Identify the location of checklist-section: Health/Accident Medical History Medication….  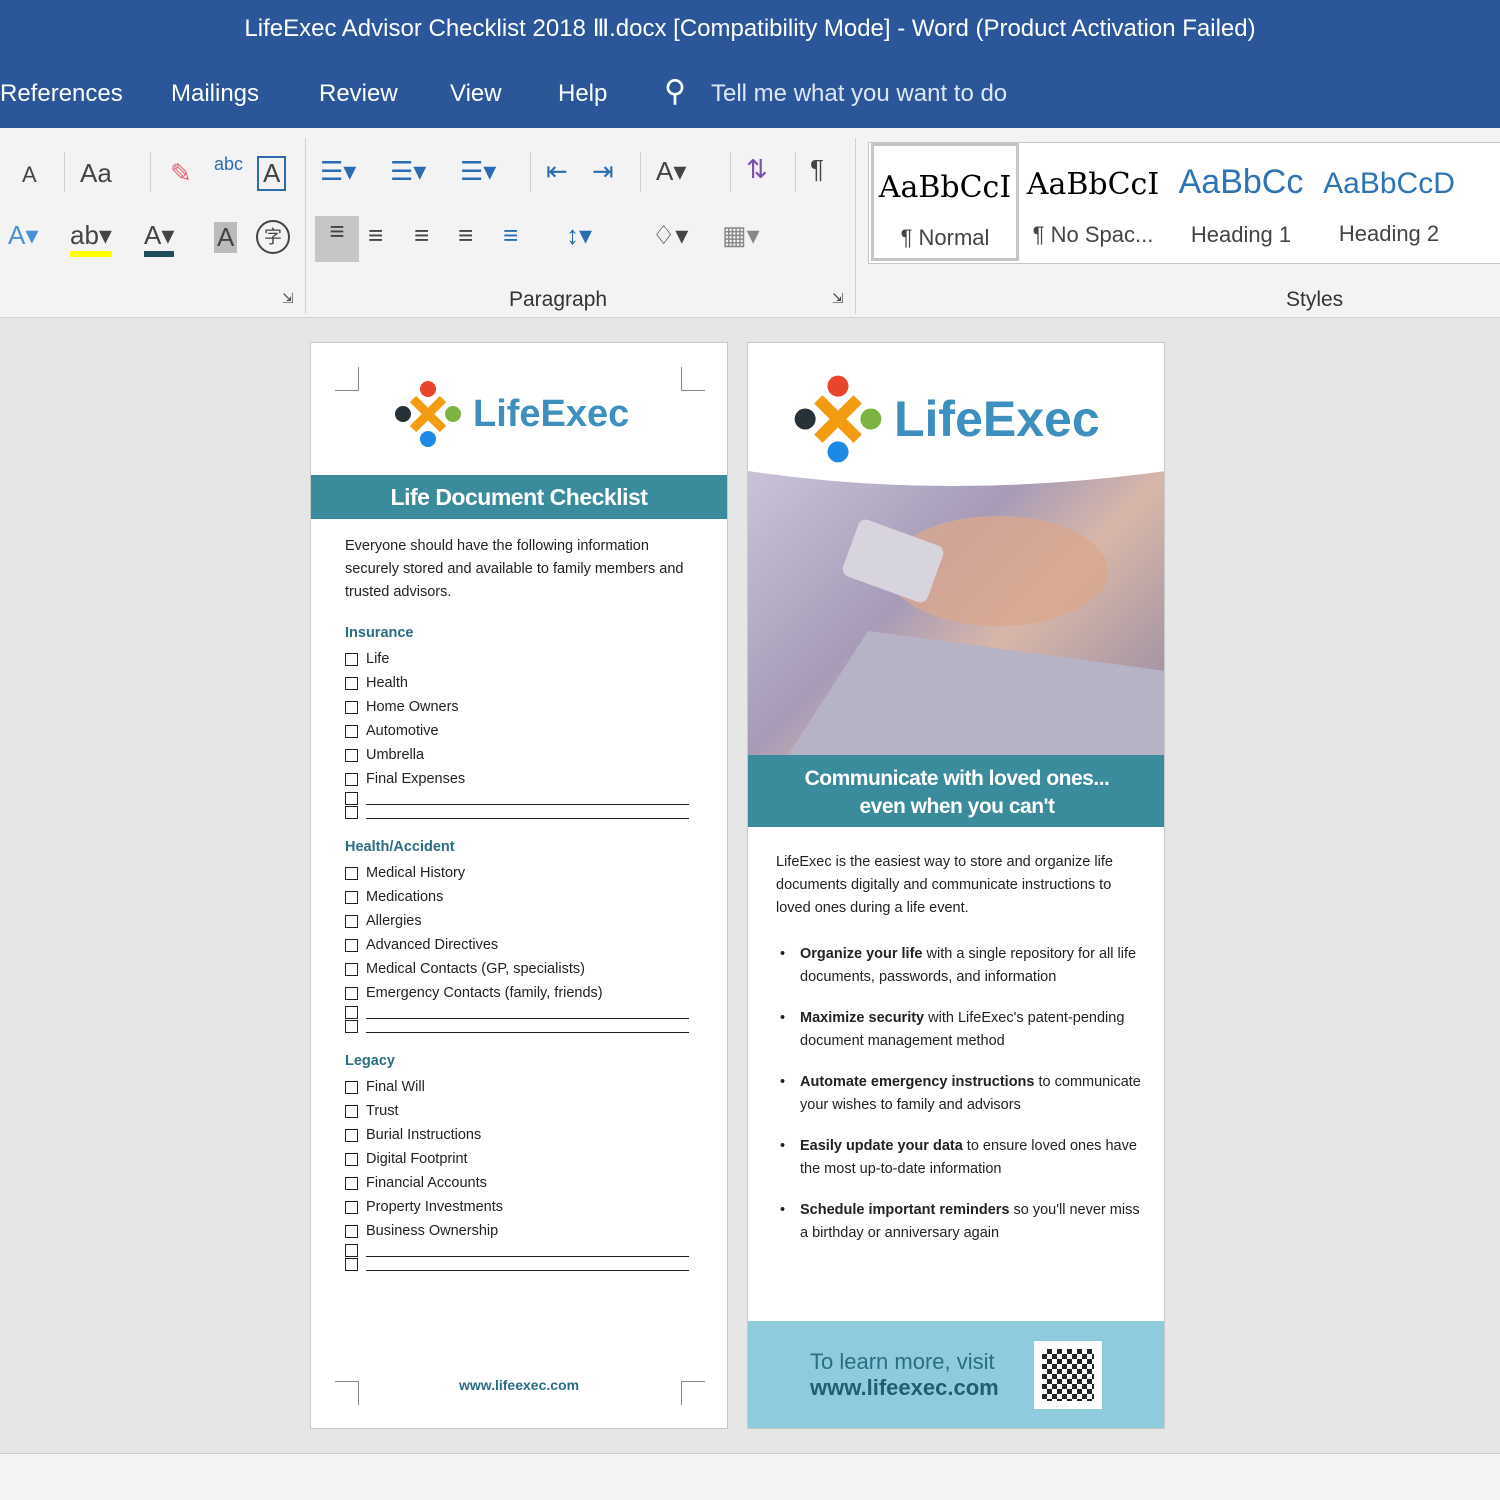
(535, 936).